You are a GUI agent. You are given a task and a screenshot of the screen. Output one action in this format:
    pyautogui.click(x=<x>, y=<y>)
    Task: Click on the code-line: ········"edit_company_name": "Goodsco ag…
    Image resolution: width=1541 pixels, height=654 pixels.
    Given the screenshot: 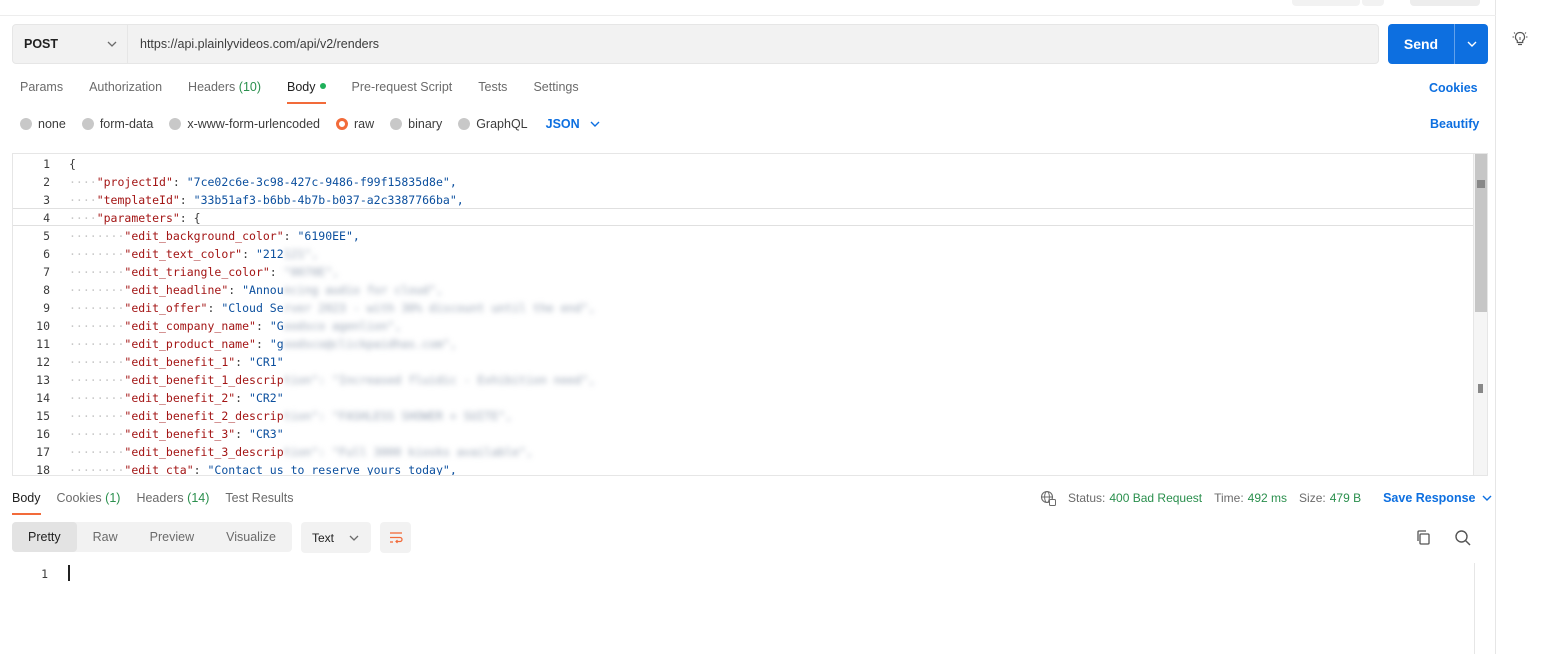 What is the action you would take?
    pyautogui.click(x=235, y=326)
    